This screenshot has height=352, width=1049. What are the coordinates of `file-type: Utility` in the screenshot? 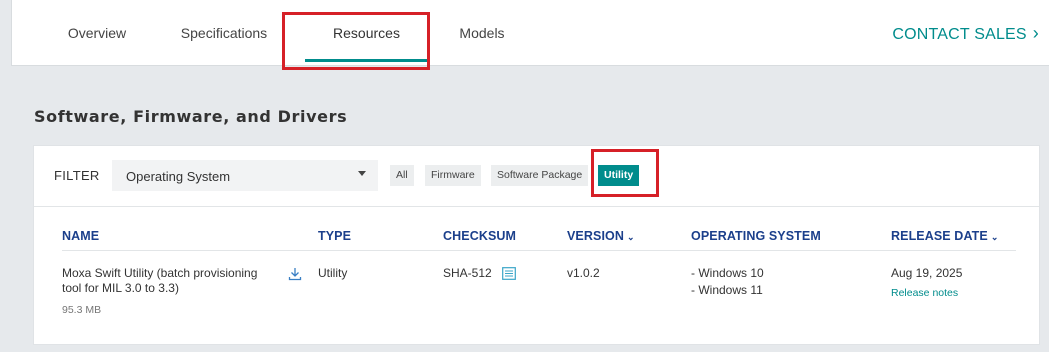 It's located at (333, 273).